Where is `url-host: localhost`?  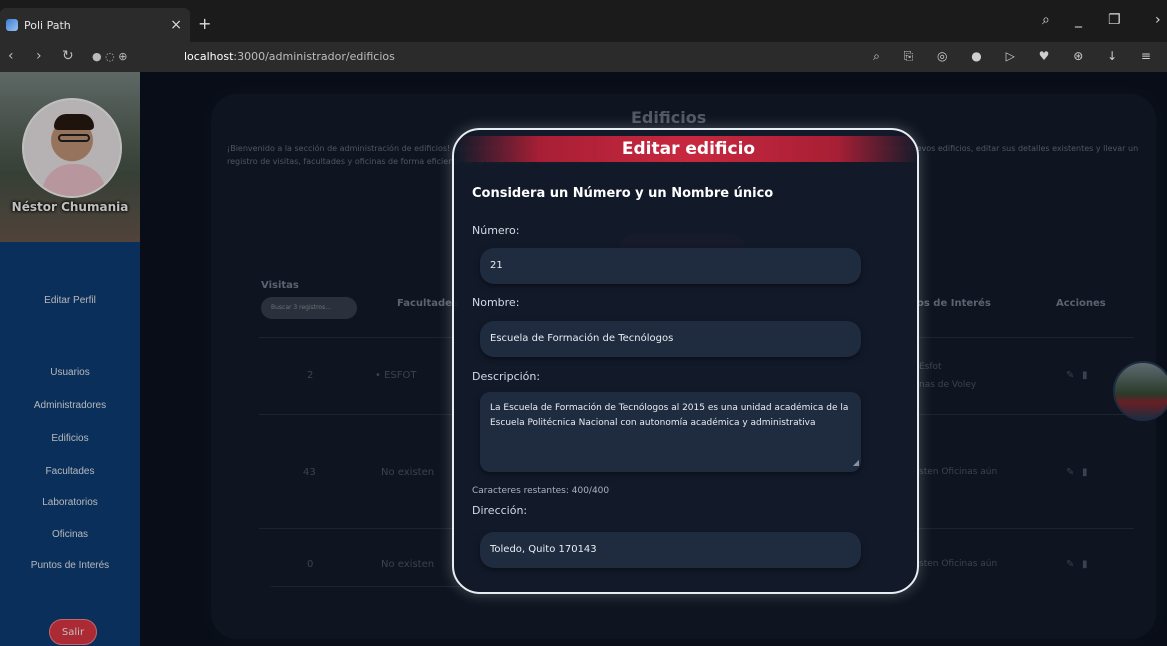 url-host: localhost is located at coordinates (209, 56).